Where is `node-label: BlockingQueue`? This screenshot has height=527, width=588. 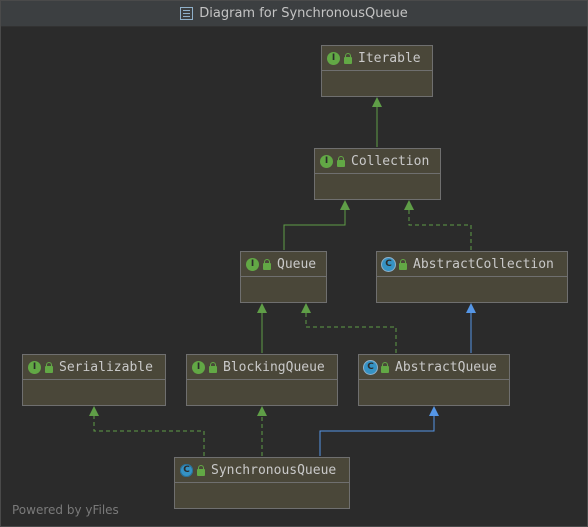 node-label: BlockingQueue is located at coordinates (274, 367).